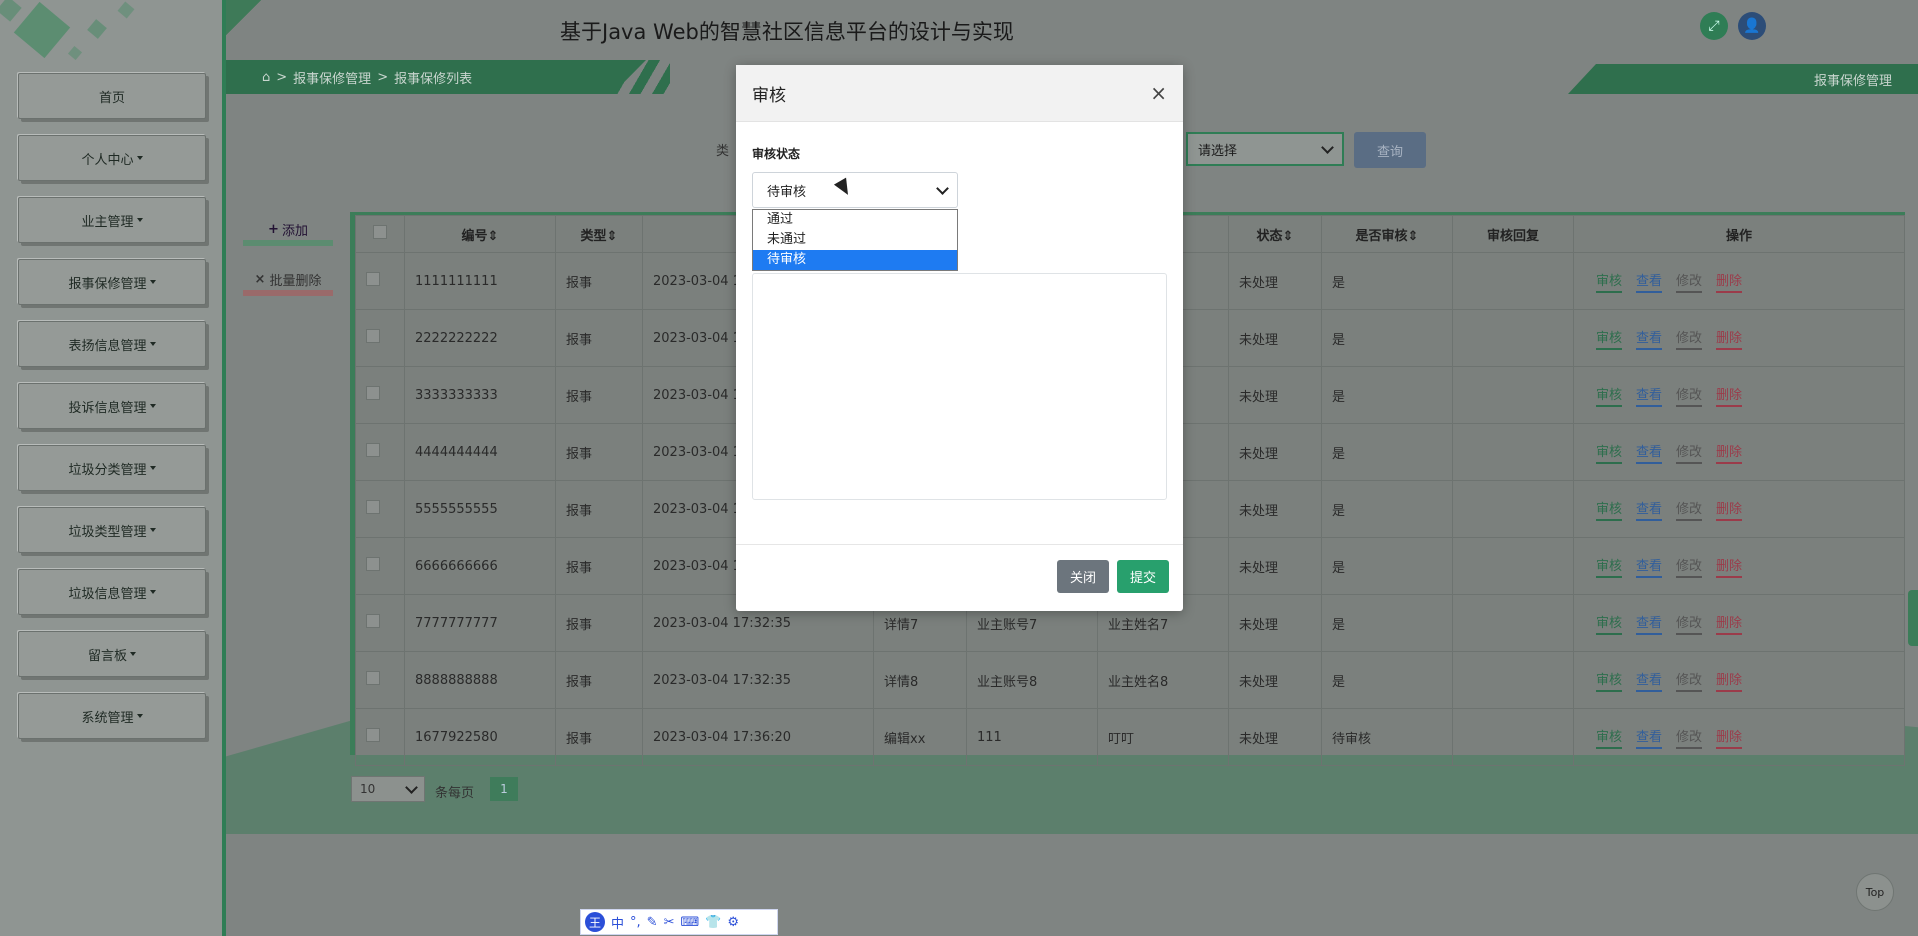 This screenshot has height=936, width=1918. I want to click on sidebar-item: 垃圾信息管理, so click(112, 592).